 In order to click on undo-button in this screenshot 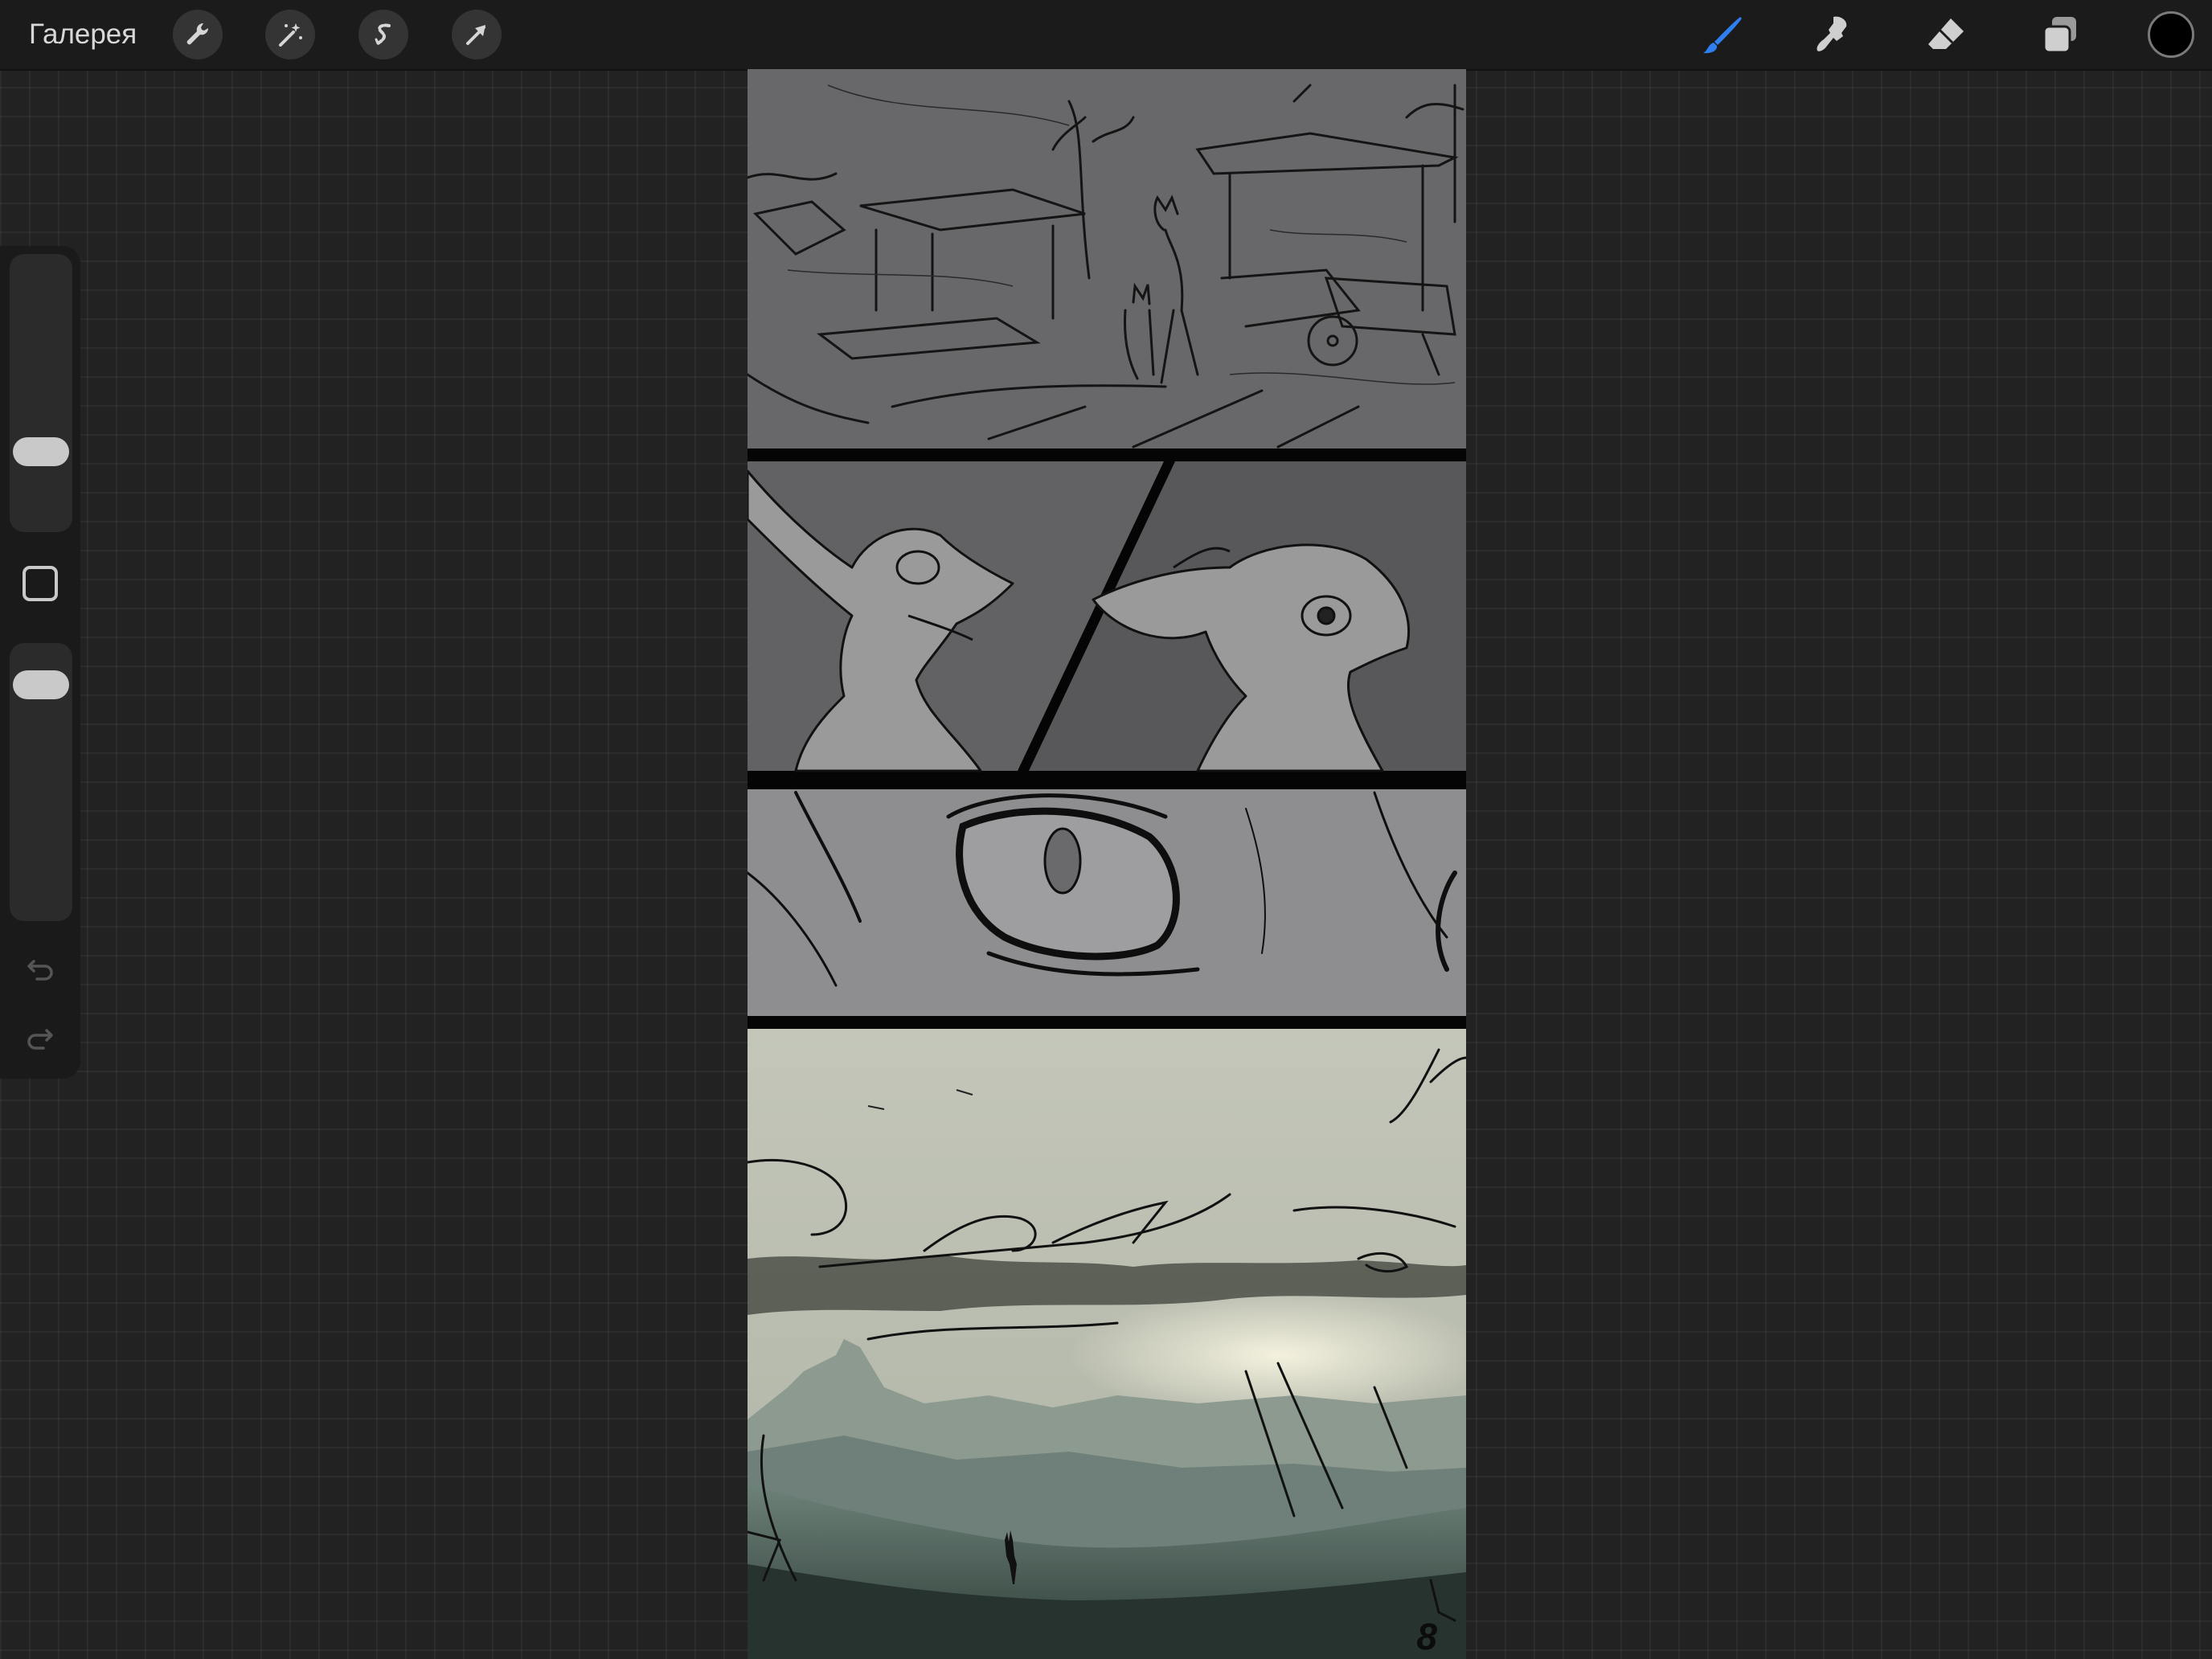, I will do `click(40, 968)`.